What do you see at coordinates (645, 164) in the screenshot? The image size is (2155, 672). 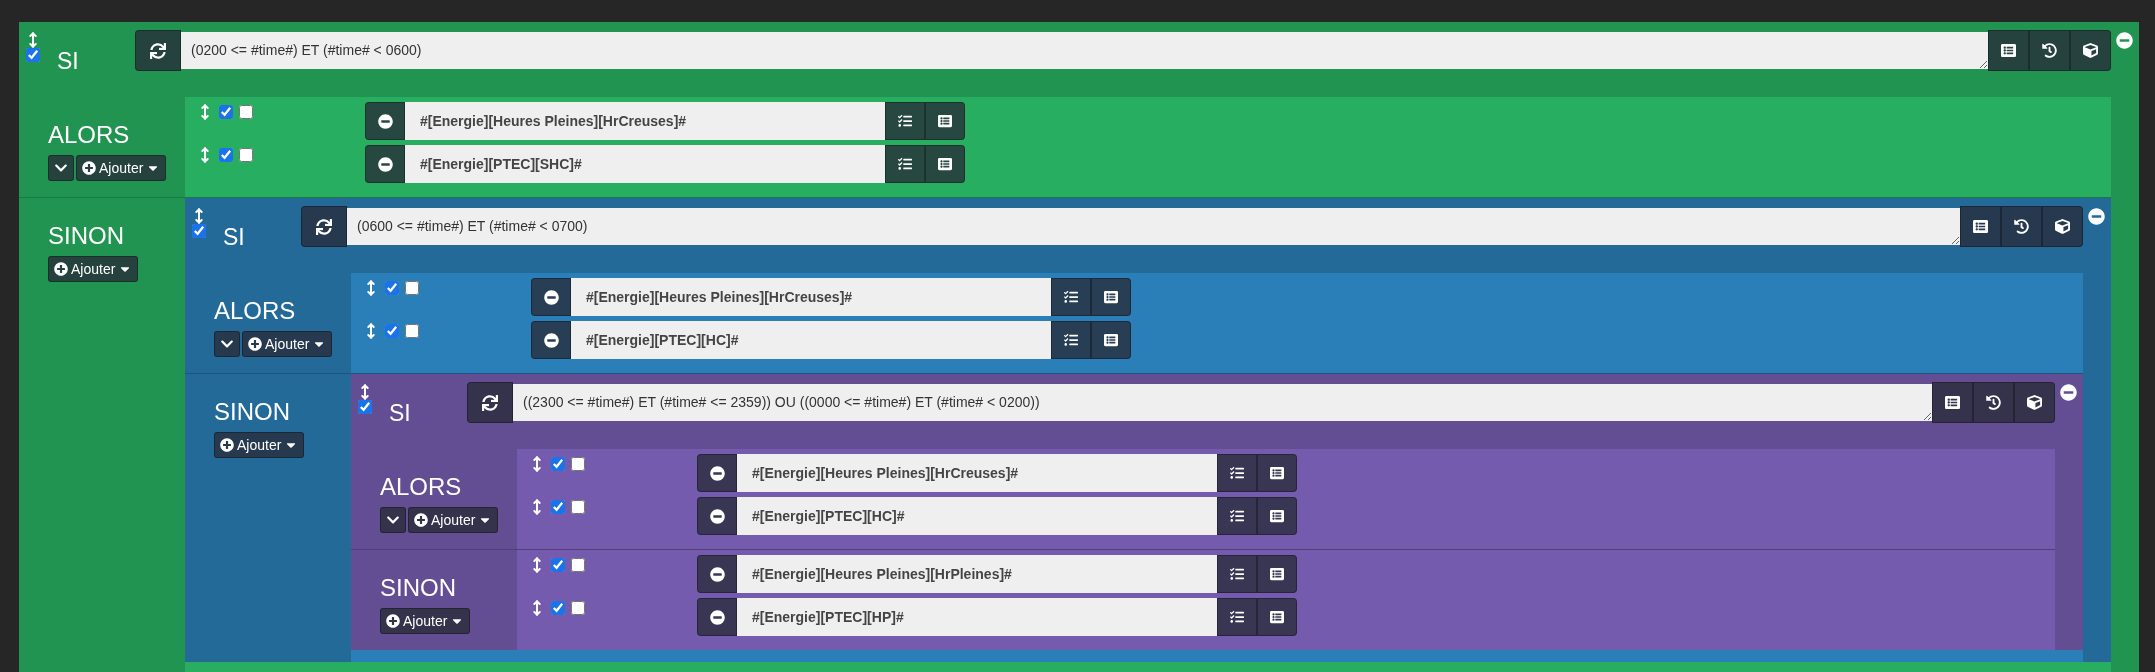 I see `expression-field: #[Energie][PTEC][SHC]#` at bounding box center [645, 164].